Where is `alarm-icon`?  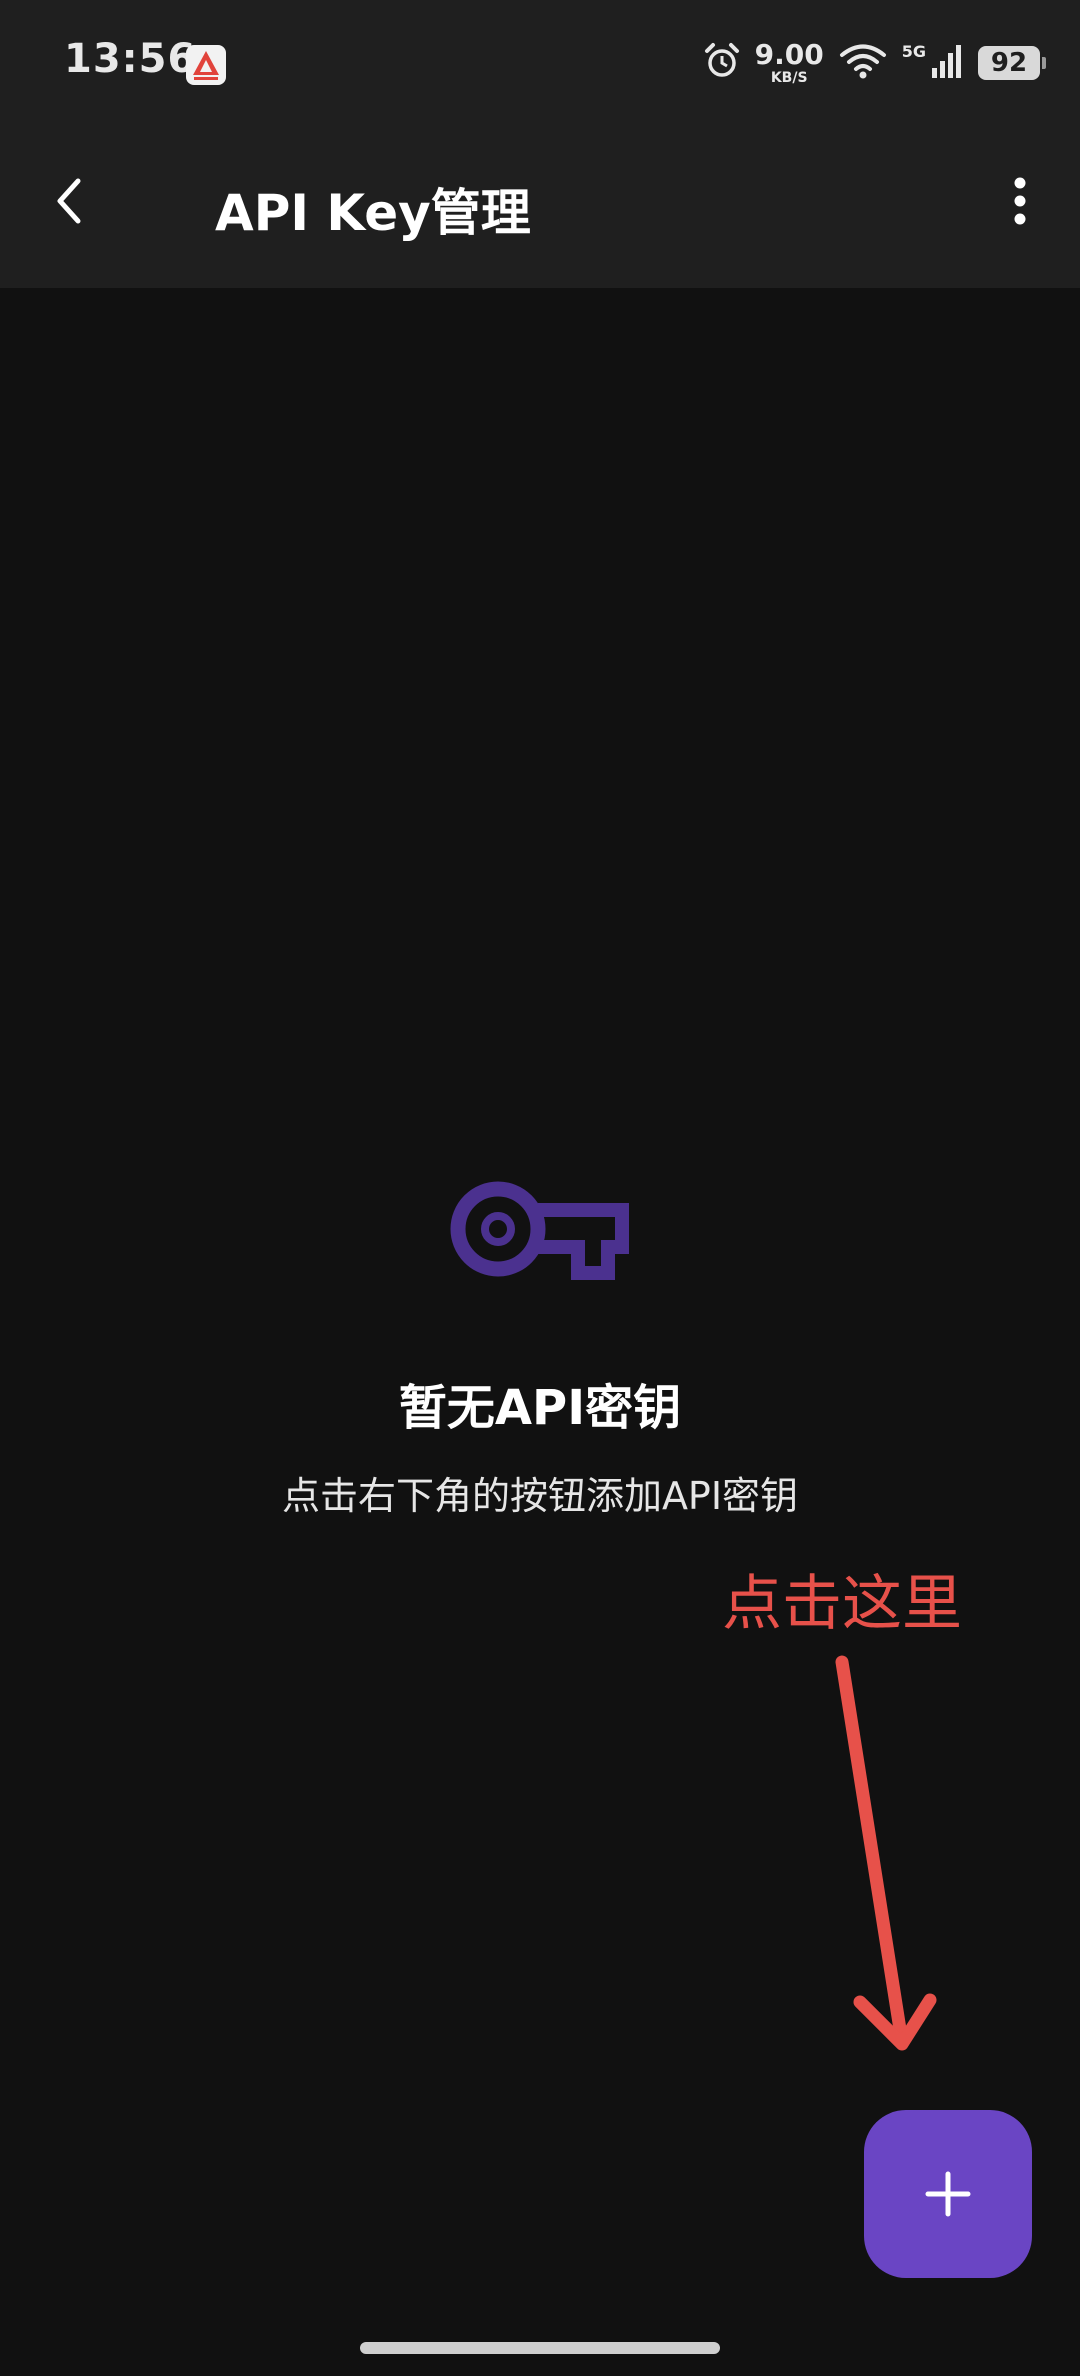
alarm-icon is located at coordinates (722, 63).